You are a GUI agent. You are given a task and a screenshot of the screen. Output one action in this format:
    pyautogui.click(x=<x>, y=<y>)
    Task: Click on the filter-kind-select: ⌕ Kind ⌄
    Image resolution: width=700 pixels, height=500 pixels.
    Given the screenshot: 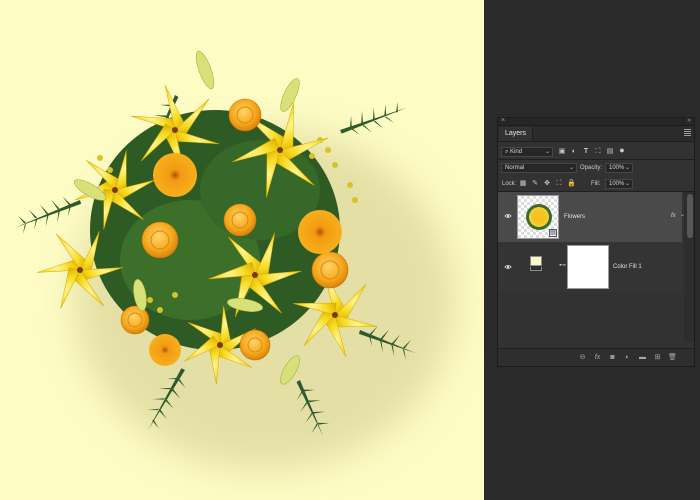 What is the action you would take?
    pyautogui.click(x=527, y=152)
    